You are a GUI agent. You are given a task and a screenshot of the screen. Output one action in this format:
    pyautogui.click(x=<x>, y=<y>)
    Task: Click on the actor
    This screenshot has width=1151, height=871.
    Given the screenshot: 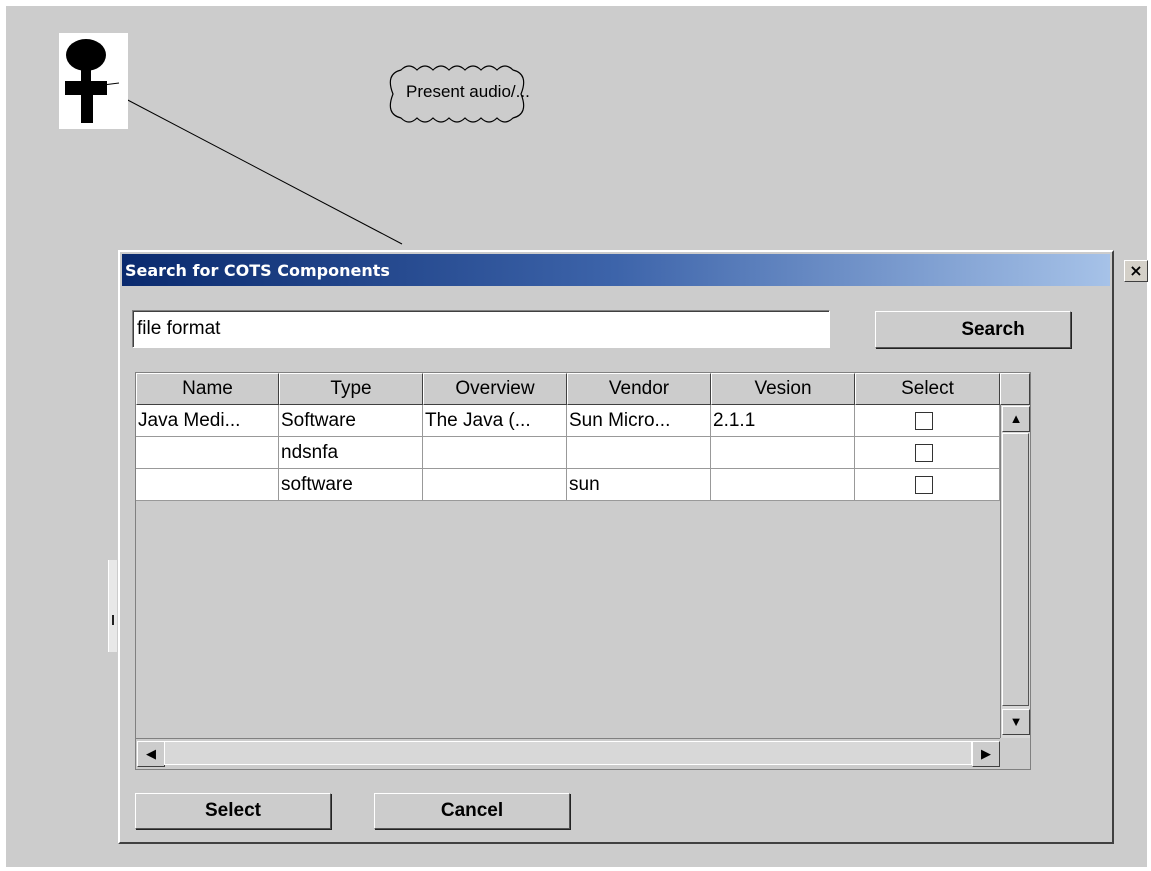 What is the action you would take?
    pyautogui.click(x=93, y=81)
    